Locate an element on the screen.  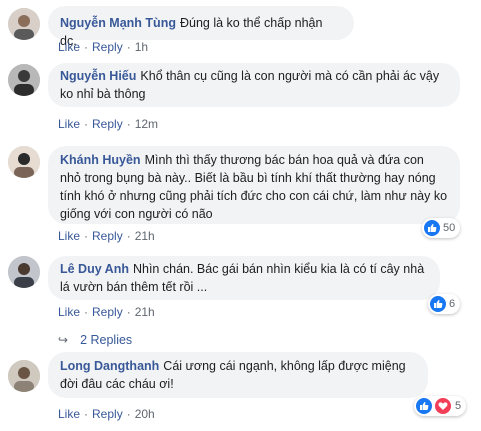
reaction-count: 5 is located at coordinates (458, 406).